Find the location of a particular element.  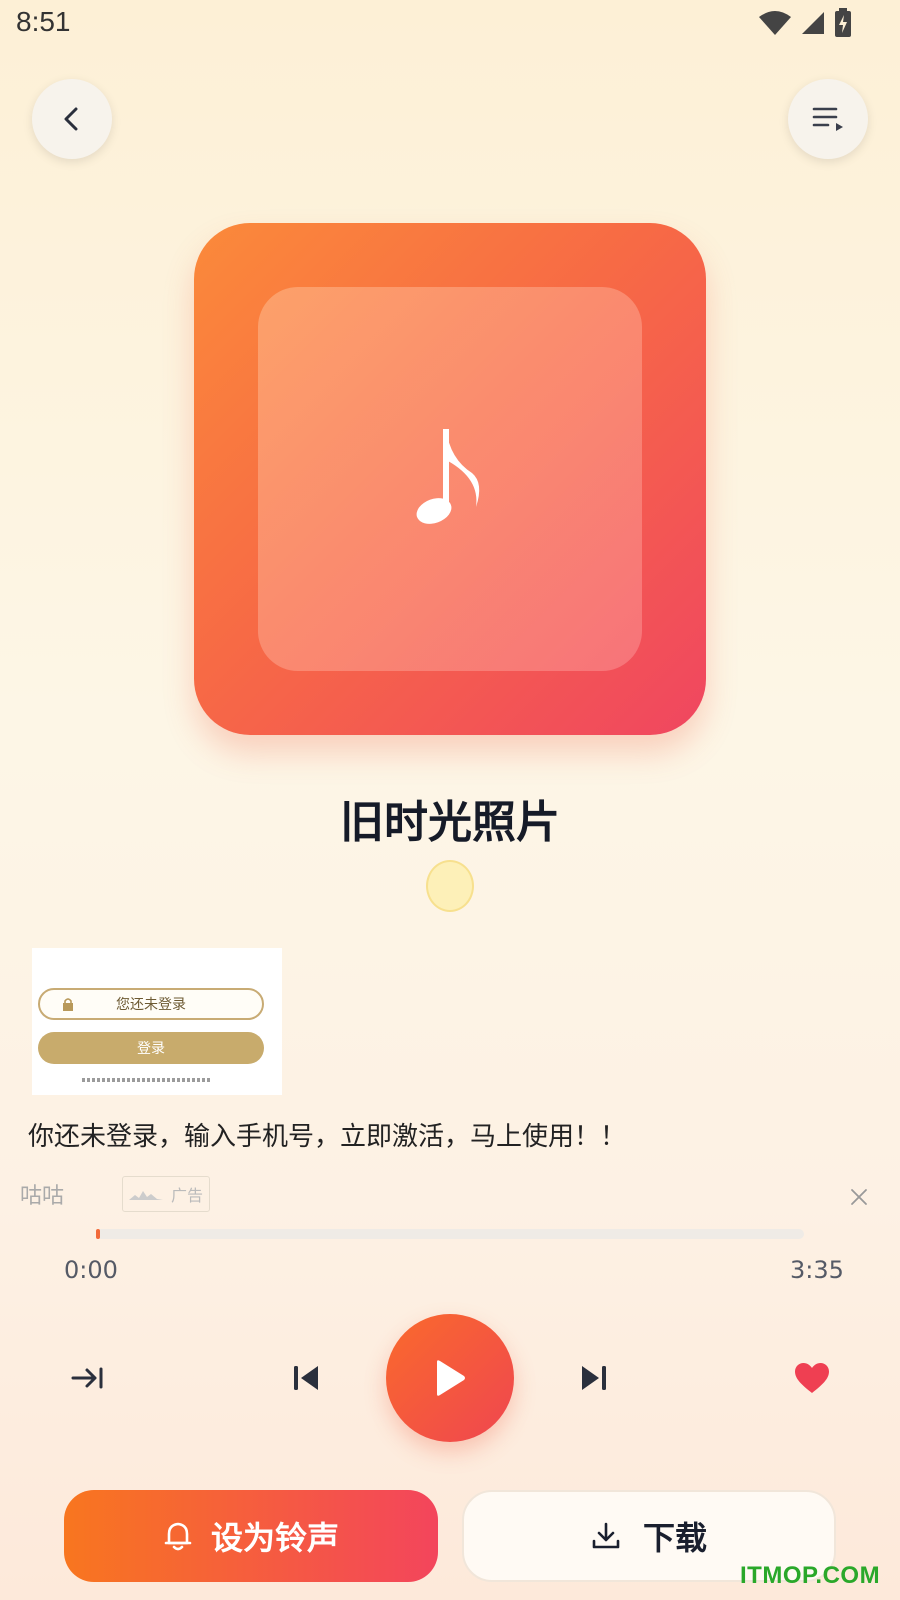

sequential-mode-icon is located at coordinates (87, 1378).